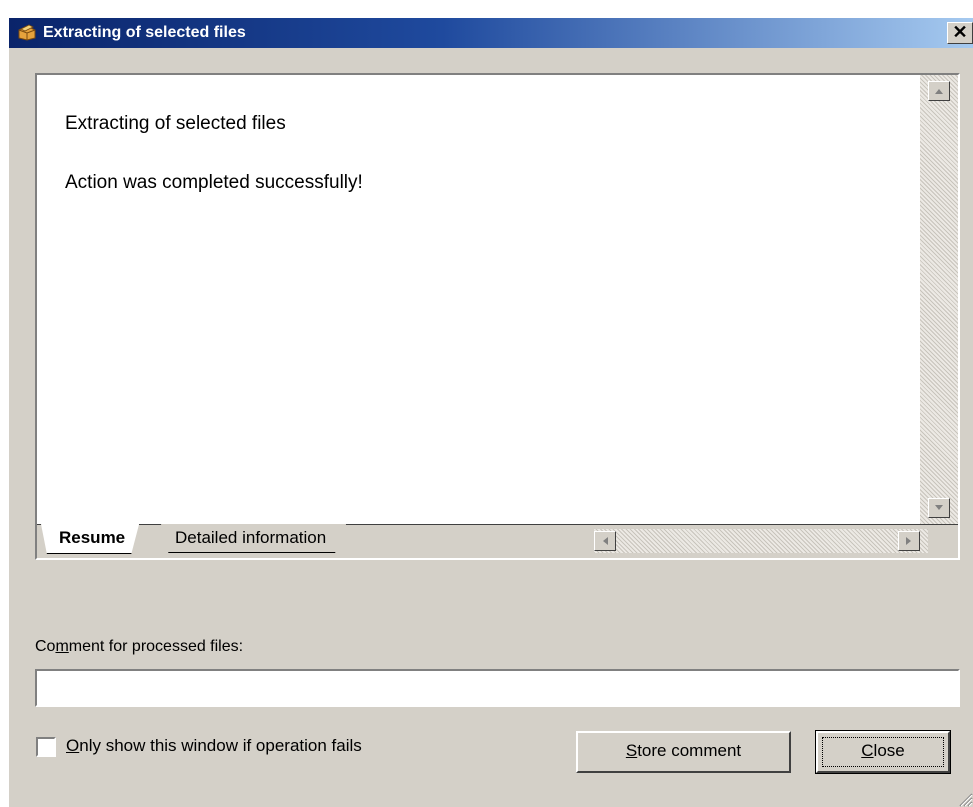 The width and height of the screenshot is (973, 807). I want to click on only-show-on-failure-label: Only show this window if operation fails, so click(214, 746).